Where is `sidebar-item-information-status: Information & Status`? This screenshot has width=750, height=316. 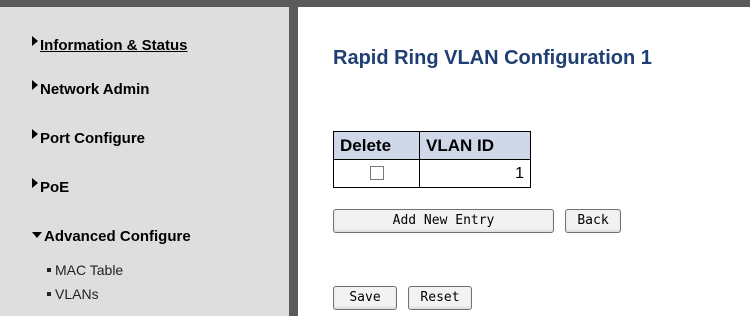 sidebar-item-information-status: Information & Status is located at coordinates (110, 45).